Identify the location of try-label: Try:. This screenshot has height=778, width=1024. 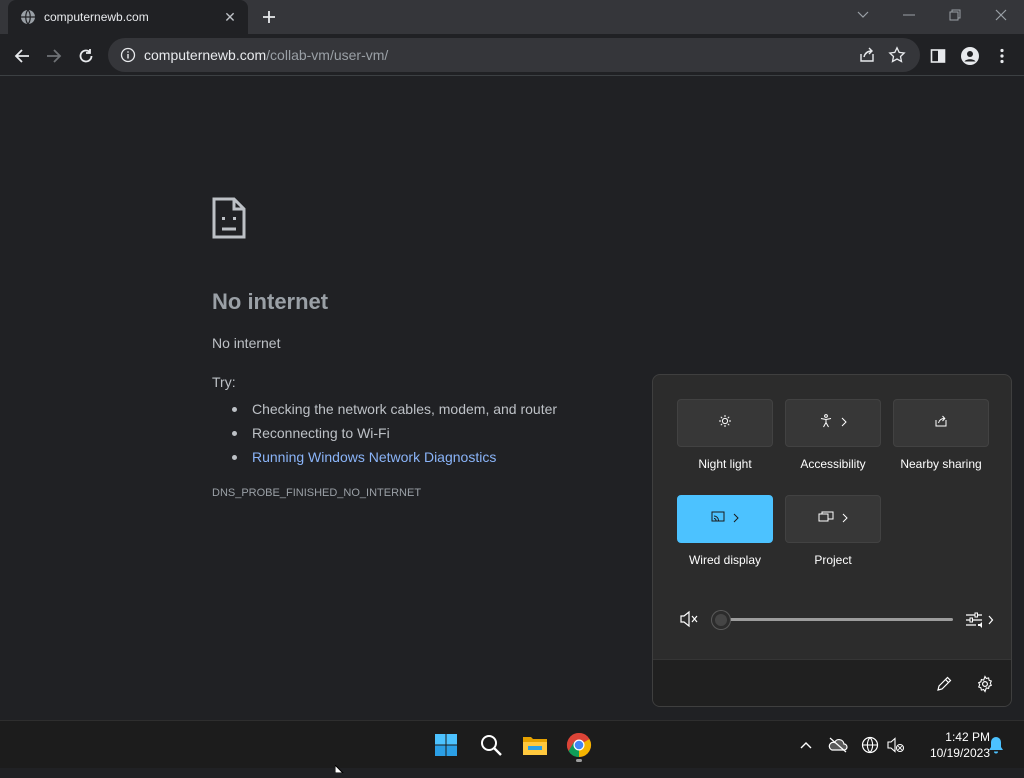
(224, 382).